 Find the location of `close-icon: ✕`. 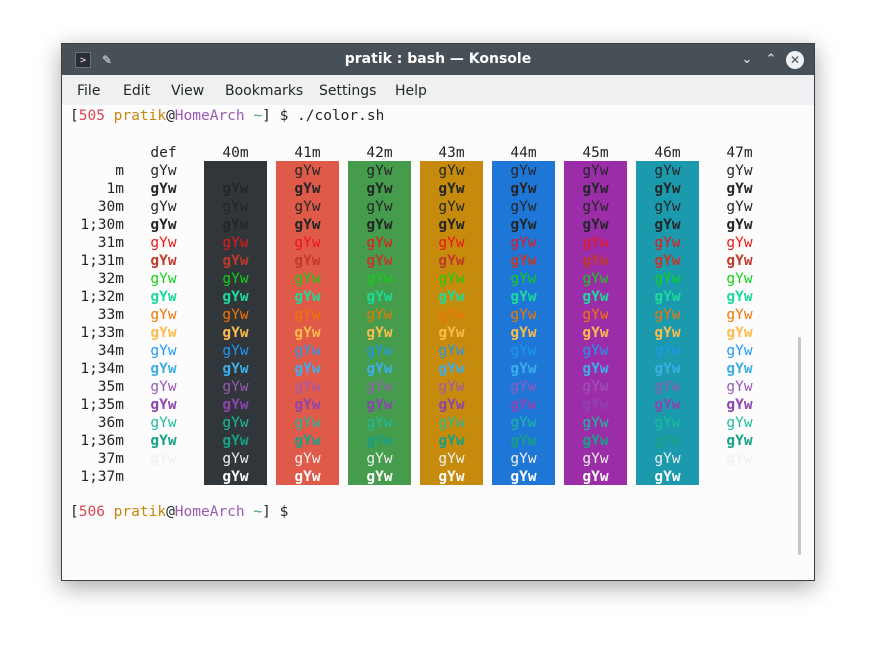

close-icon: ✕ is located at coordinates (795, 60).